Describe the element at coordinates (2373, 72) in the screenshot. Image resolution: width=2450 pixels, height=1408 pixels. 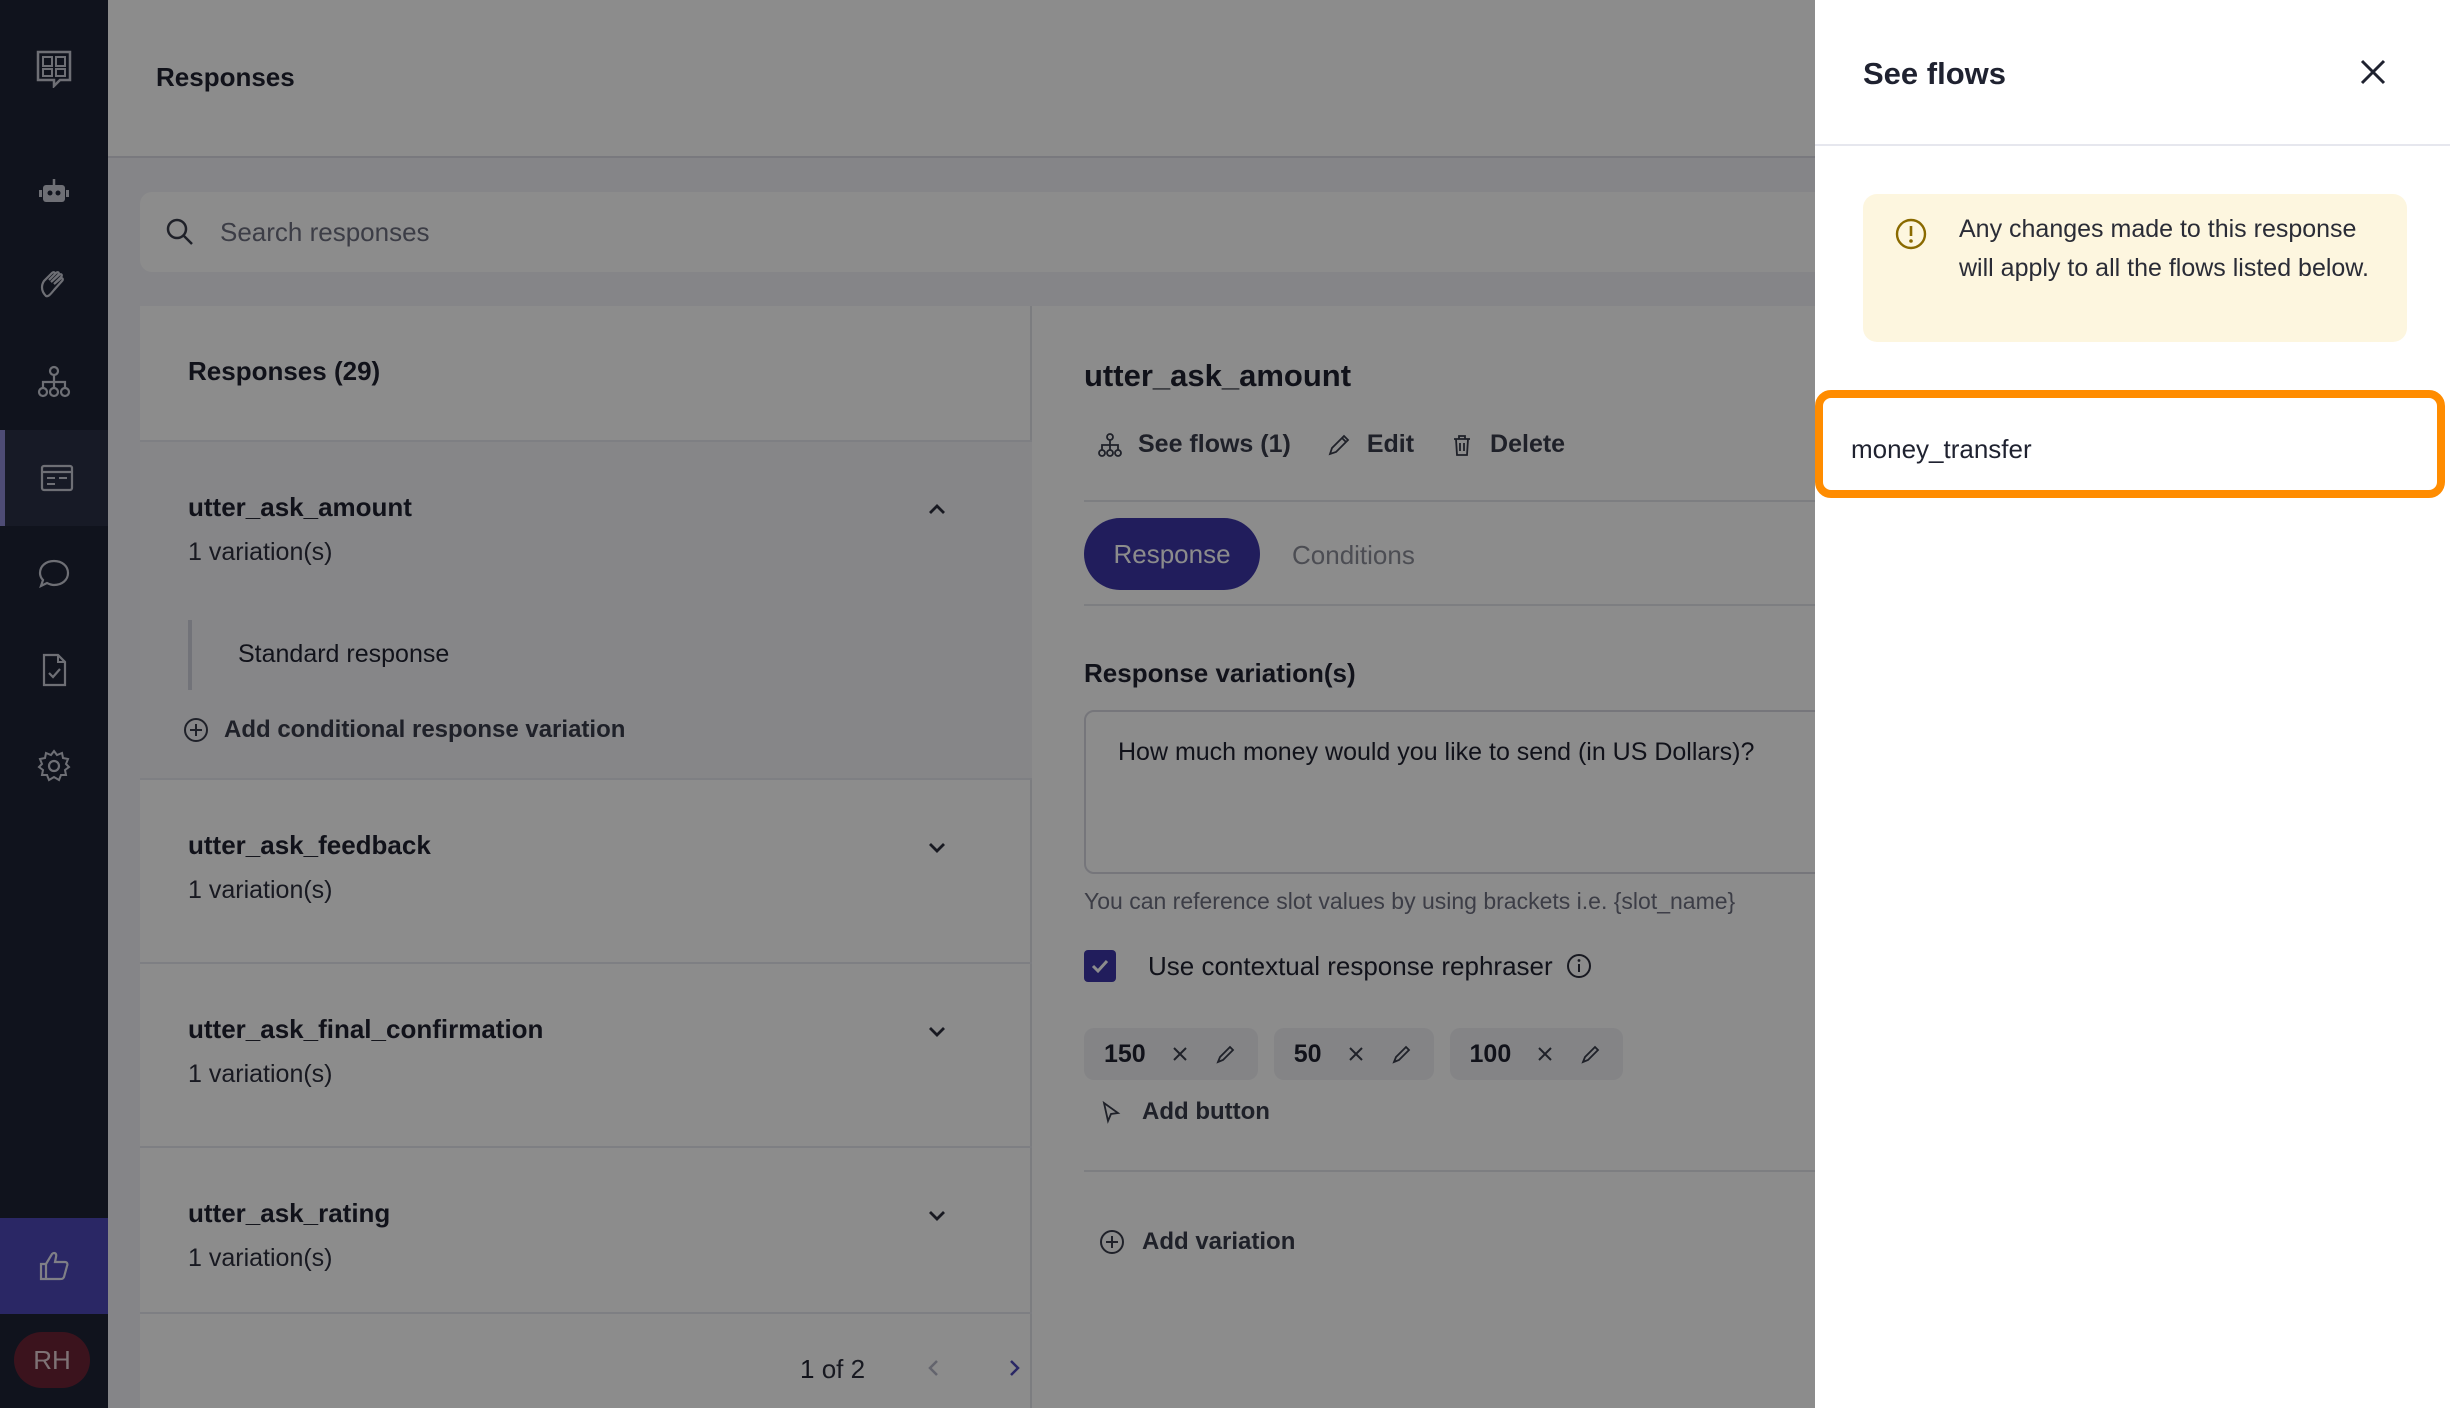
I see `close-icon` at that location.